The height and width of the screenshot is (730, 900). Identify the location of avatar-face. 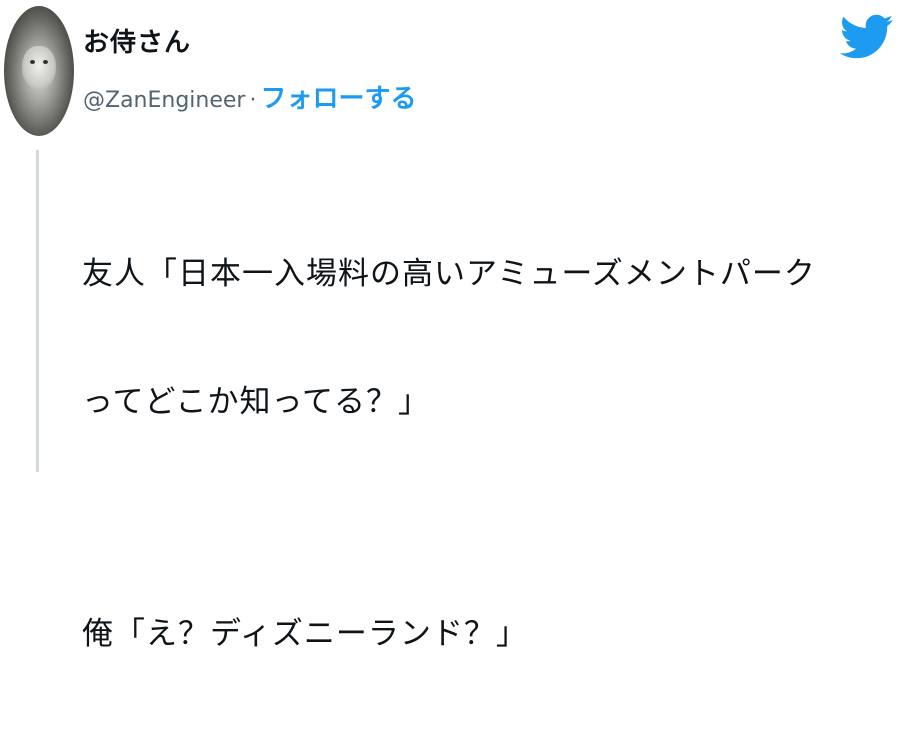
(39, 68).